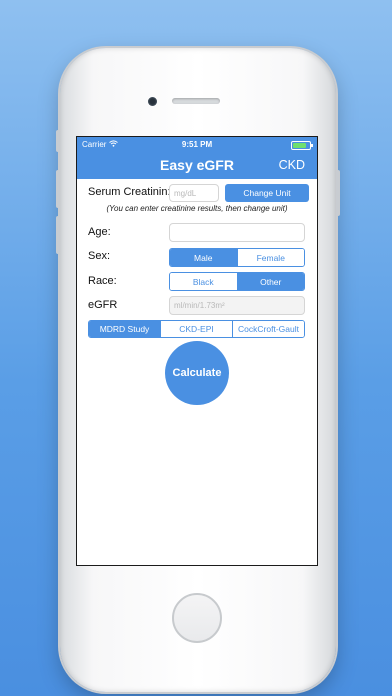  I want to click on age-label: Age:, so click(99, 232).